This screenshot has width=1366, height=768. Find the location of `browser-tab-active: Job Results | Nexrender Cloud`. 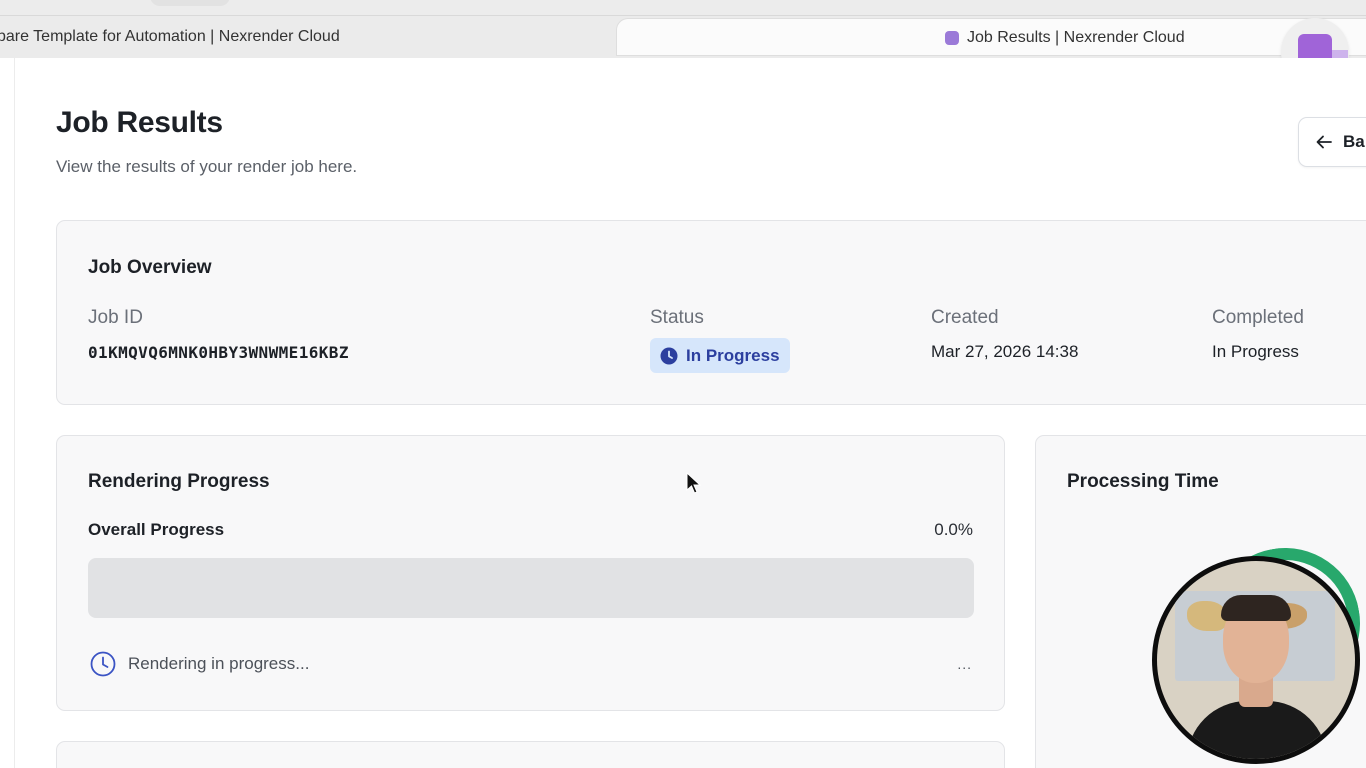

browser-tab-active: Job Results | Nexrender Cloud is located at coordinates (991, 37).